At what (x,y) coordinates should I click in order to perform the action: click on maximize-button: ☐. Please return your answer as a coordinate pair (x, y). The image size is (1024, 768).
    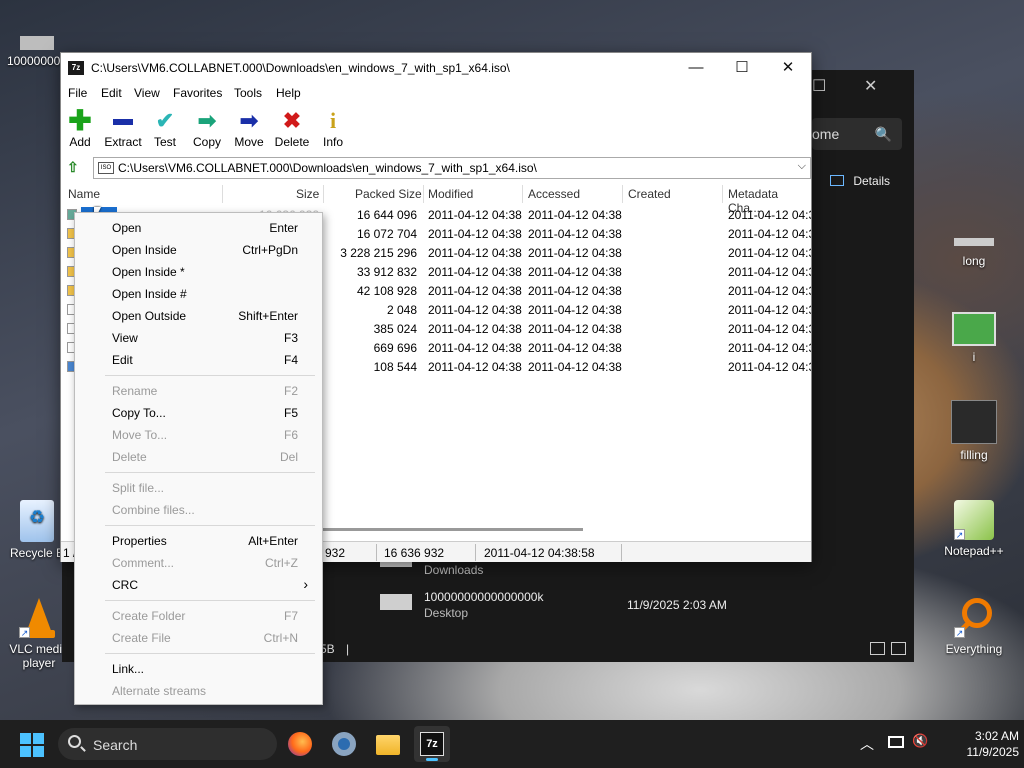
    Looking at the image, I should click on (742, 68).